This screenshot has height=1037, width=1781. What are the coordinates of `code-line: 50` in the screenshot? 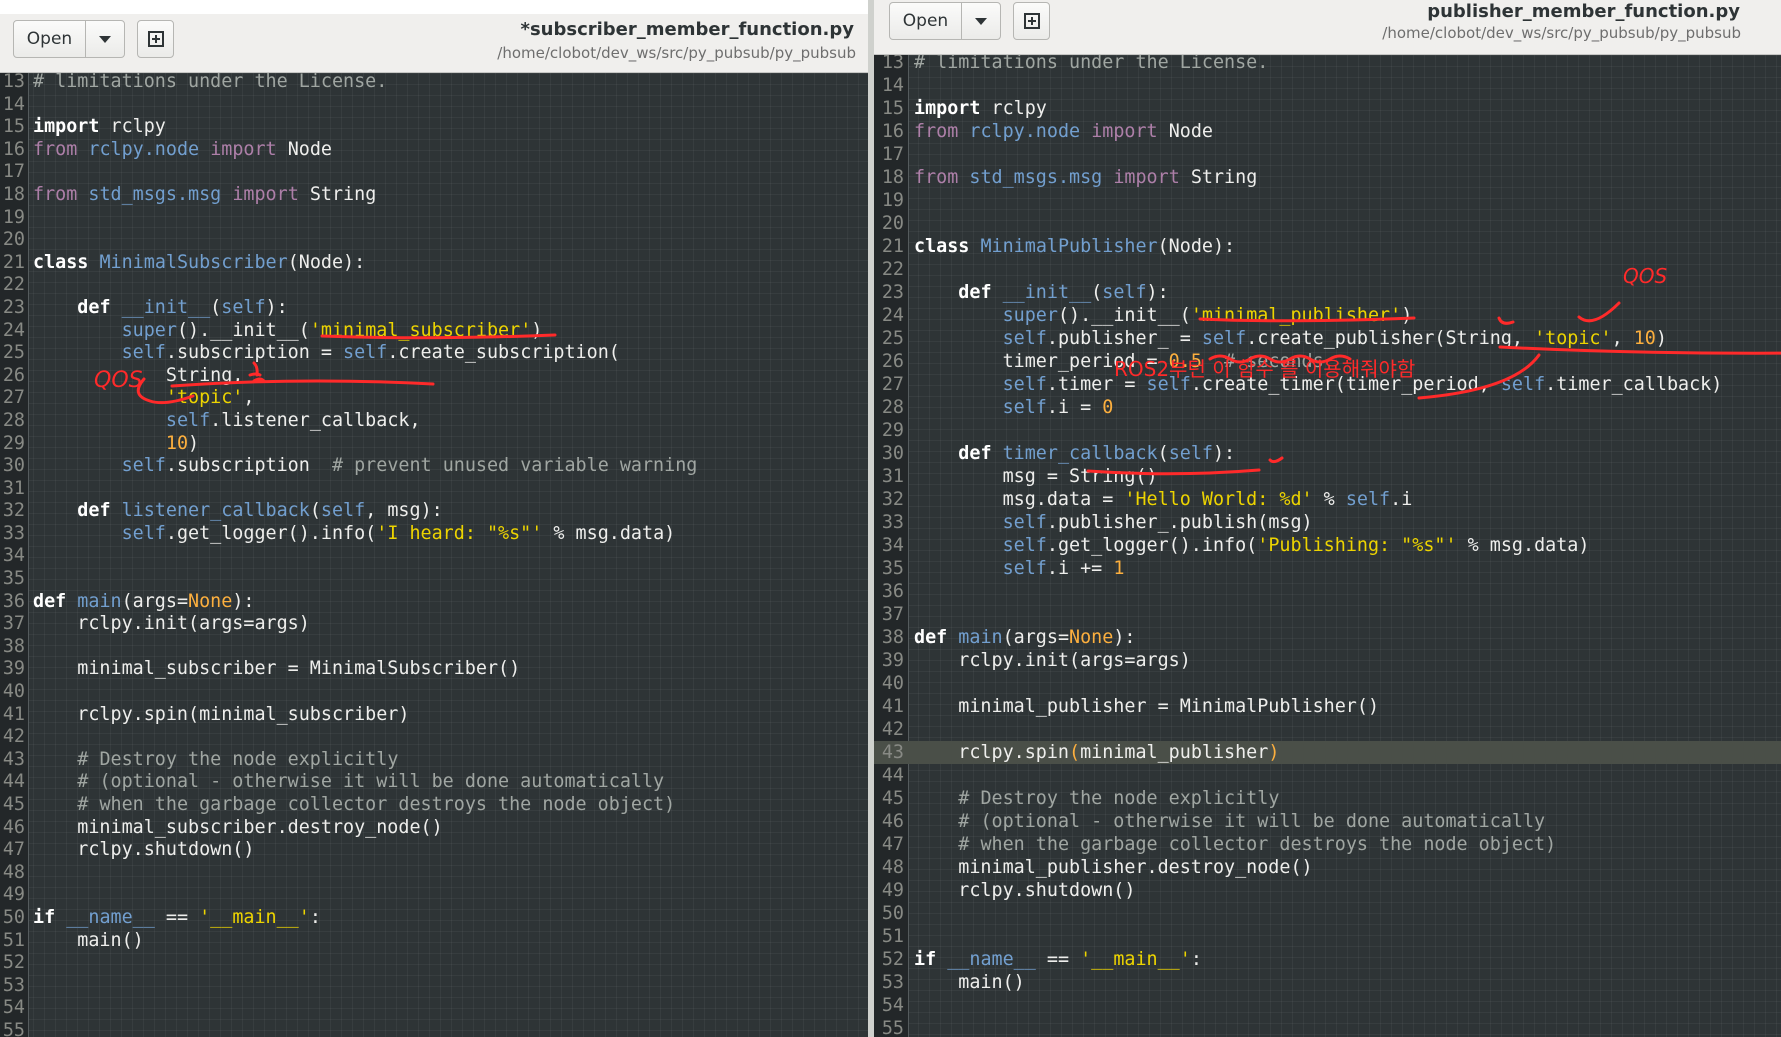 It's located at (1327, 913).